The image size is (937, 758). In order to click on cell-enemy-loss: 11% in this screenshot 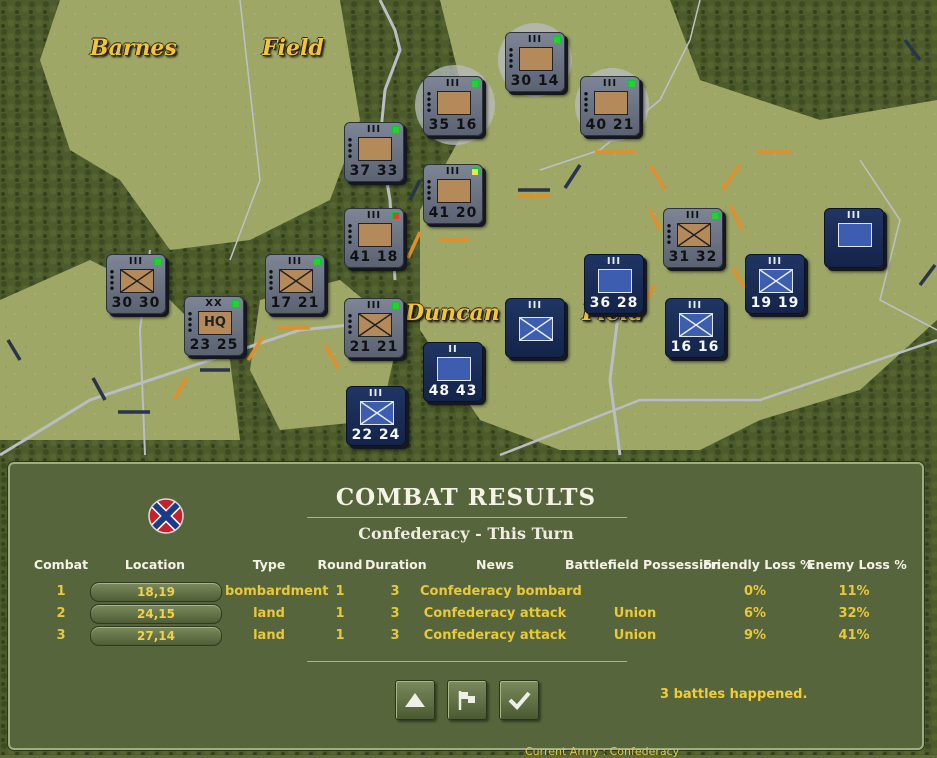, I will do `click(854, 591)`.